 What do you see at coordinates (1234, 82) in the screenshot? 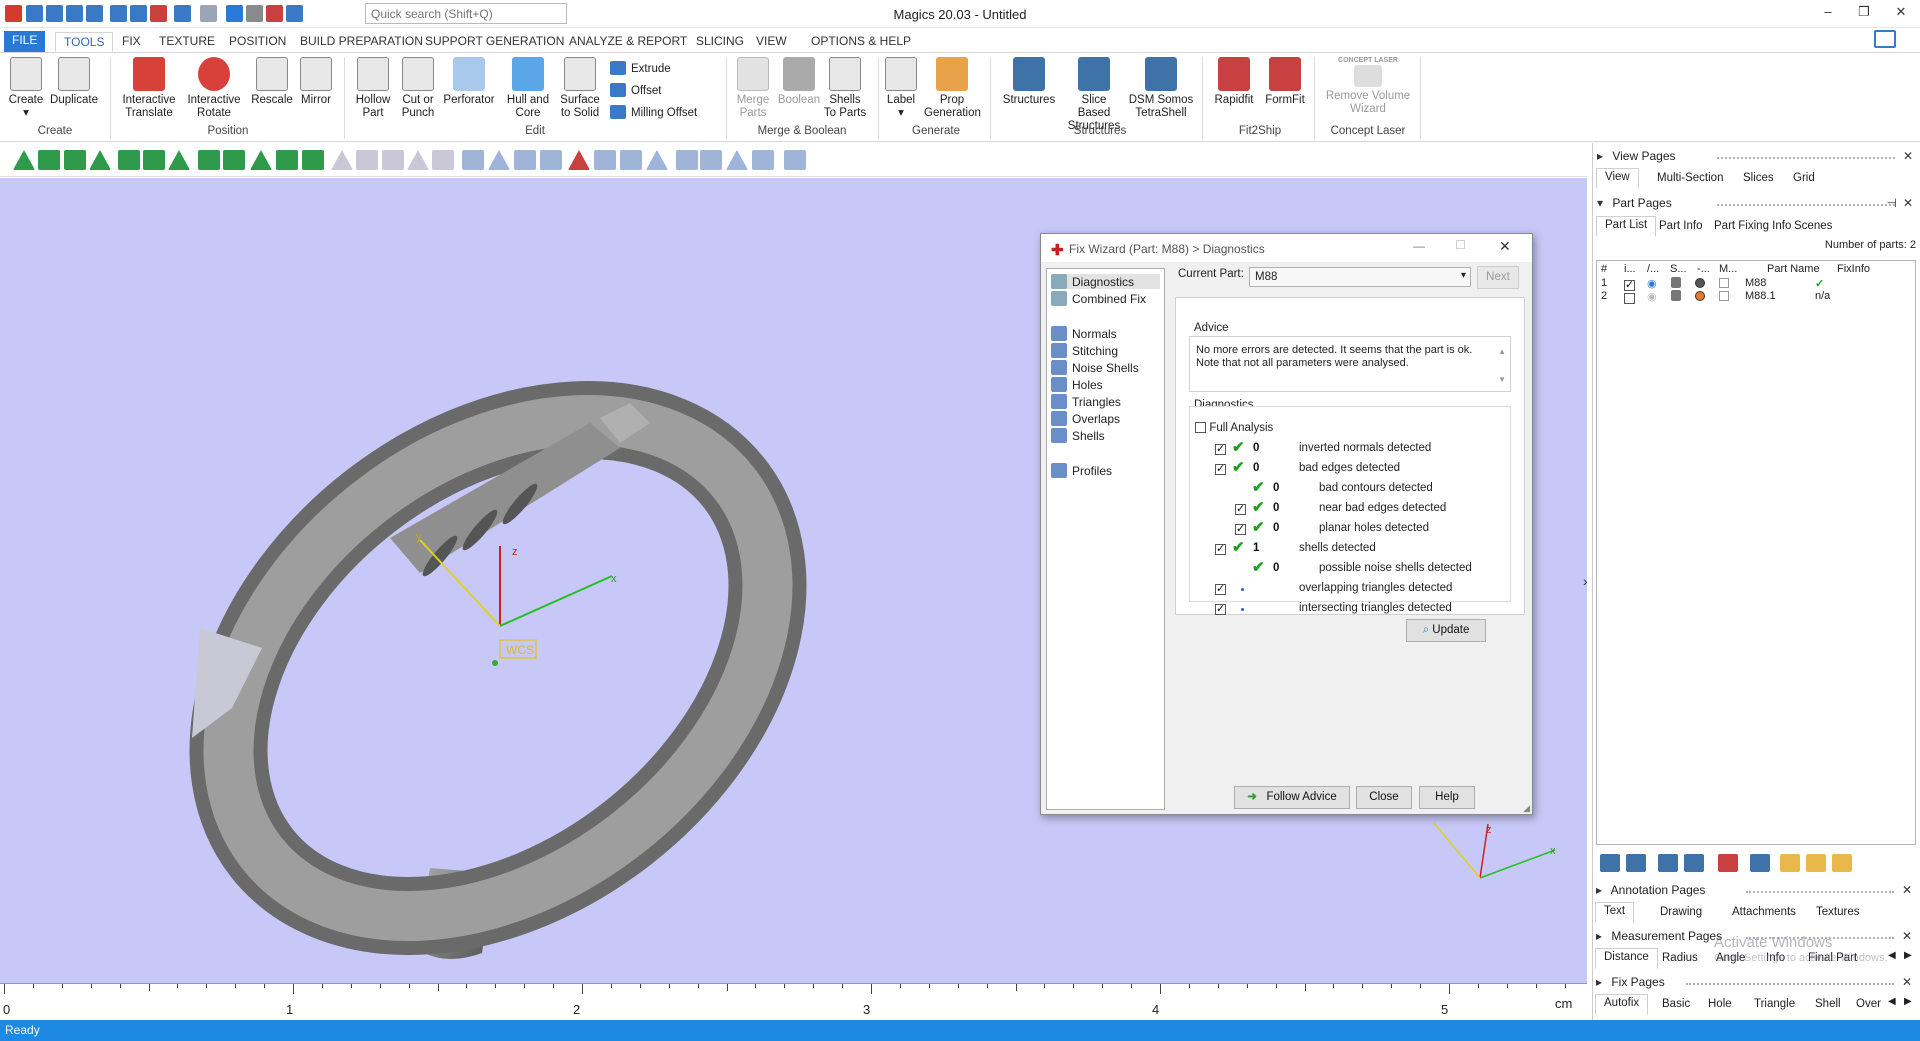
I see `rapidfit-button: Rapidfit` at bounding box center [1234, 82].